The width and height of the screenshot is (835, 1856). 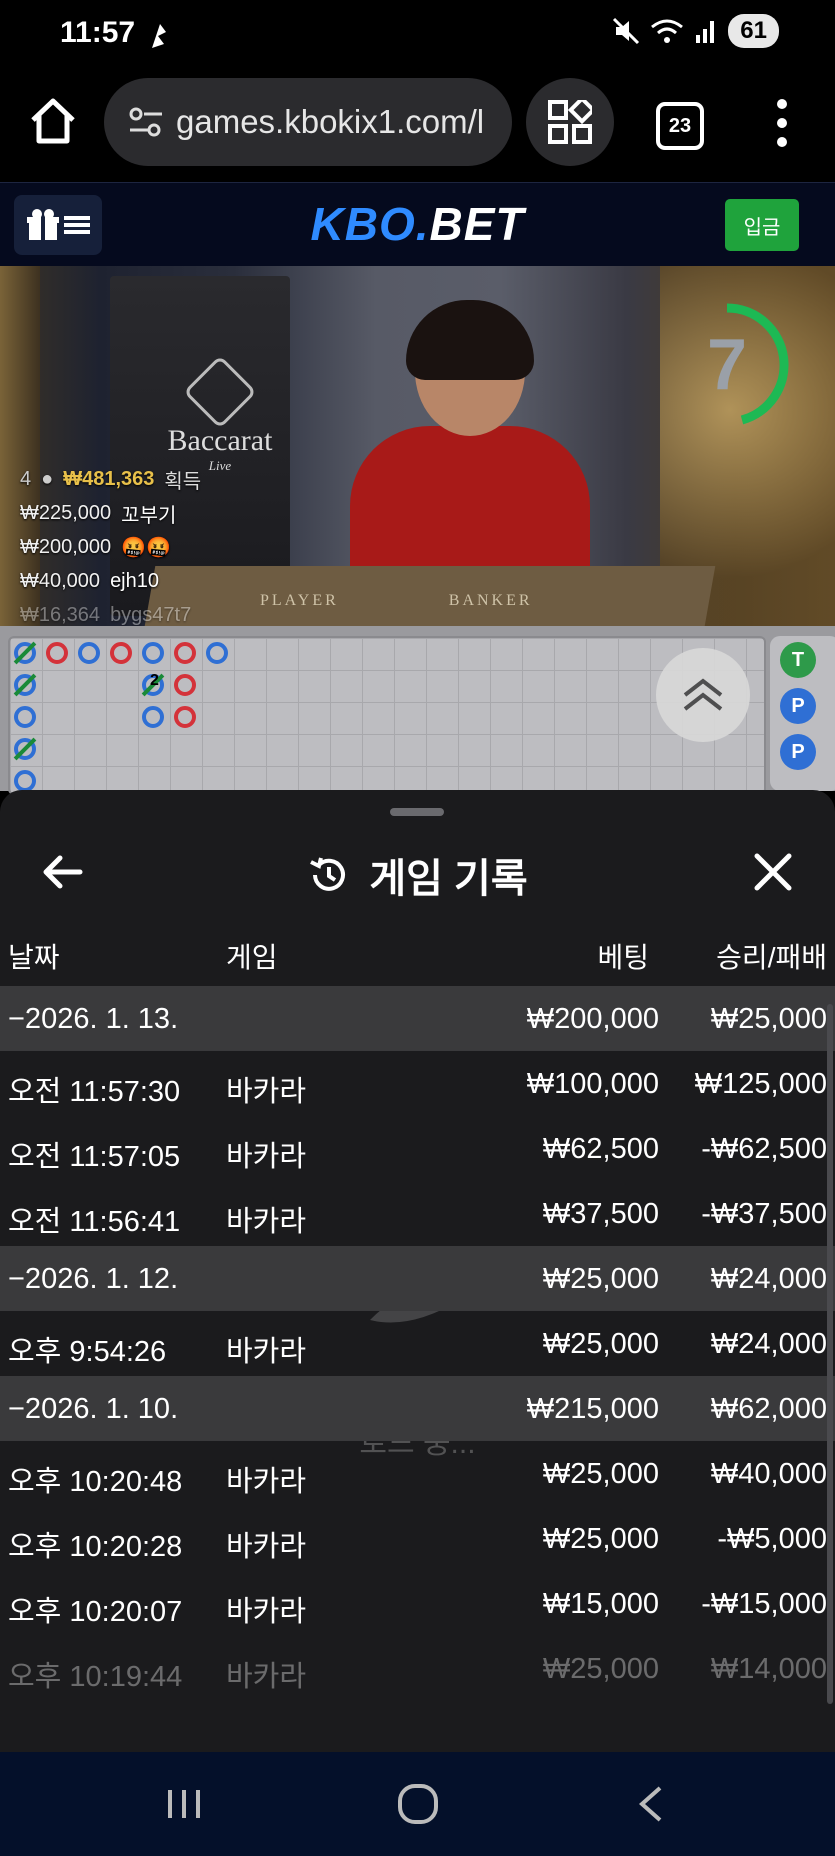 I want to click on result-summary-column: T P P, so click(x=802, y=713).